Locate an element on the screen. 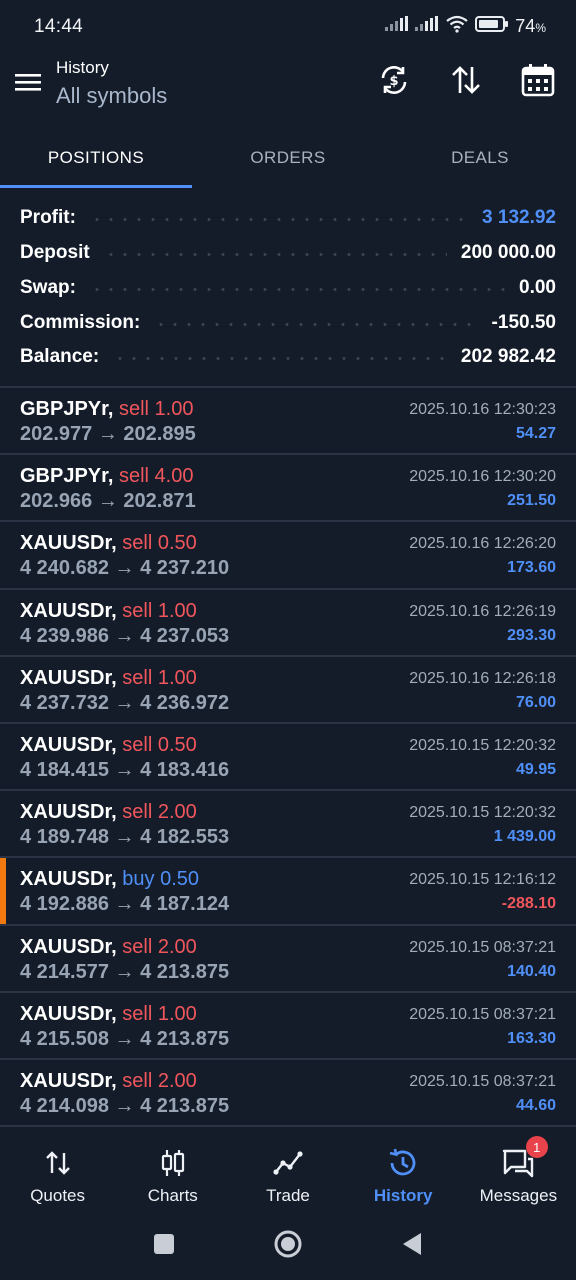 The image size is (576, 1280). nav-history: History is located at coordinates (403, 1170).